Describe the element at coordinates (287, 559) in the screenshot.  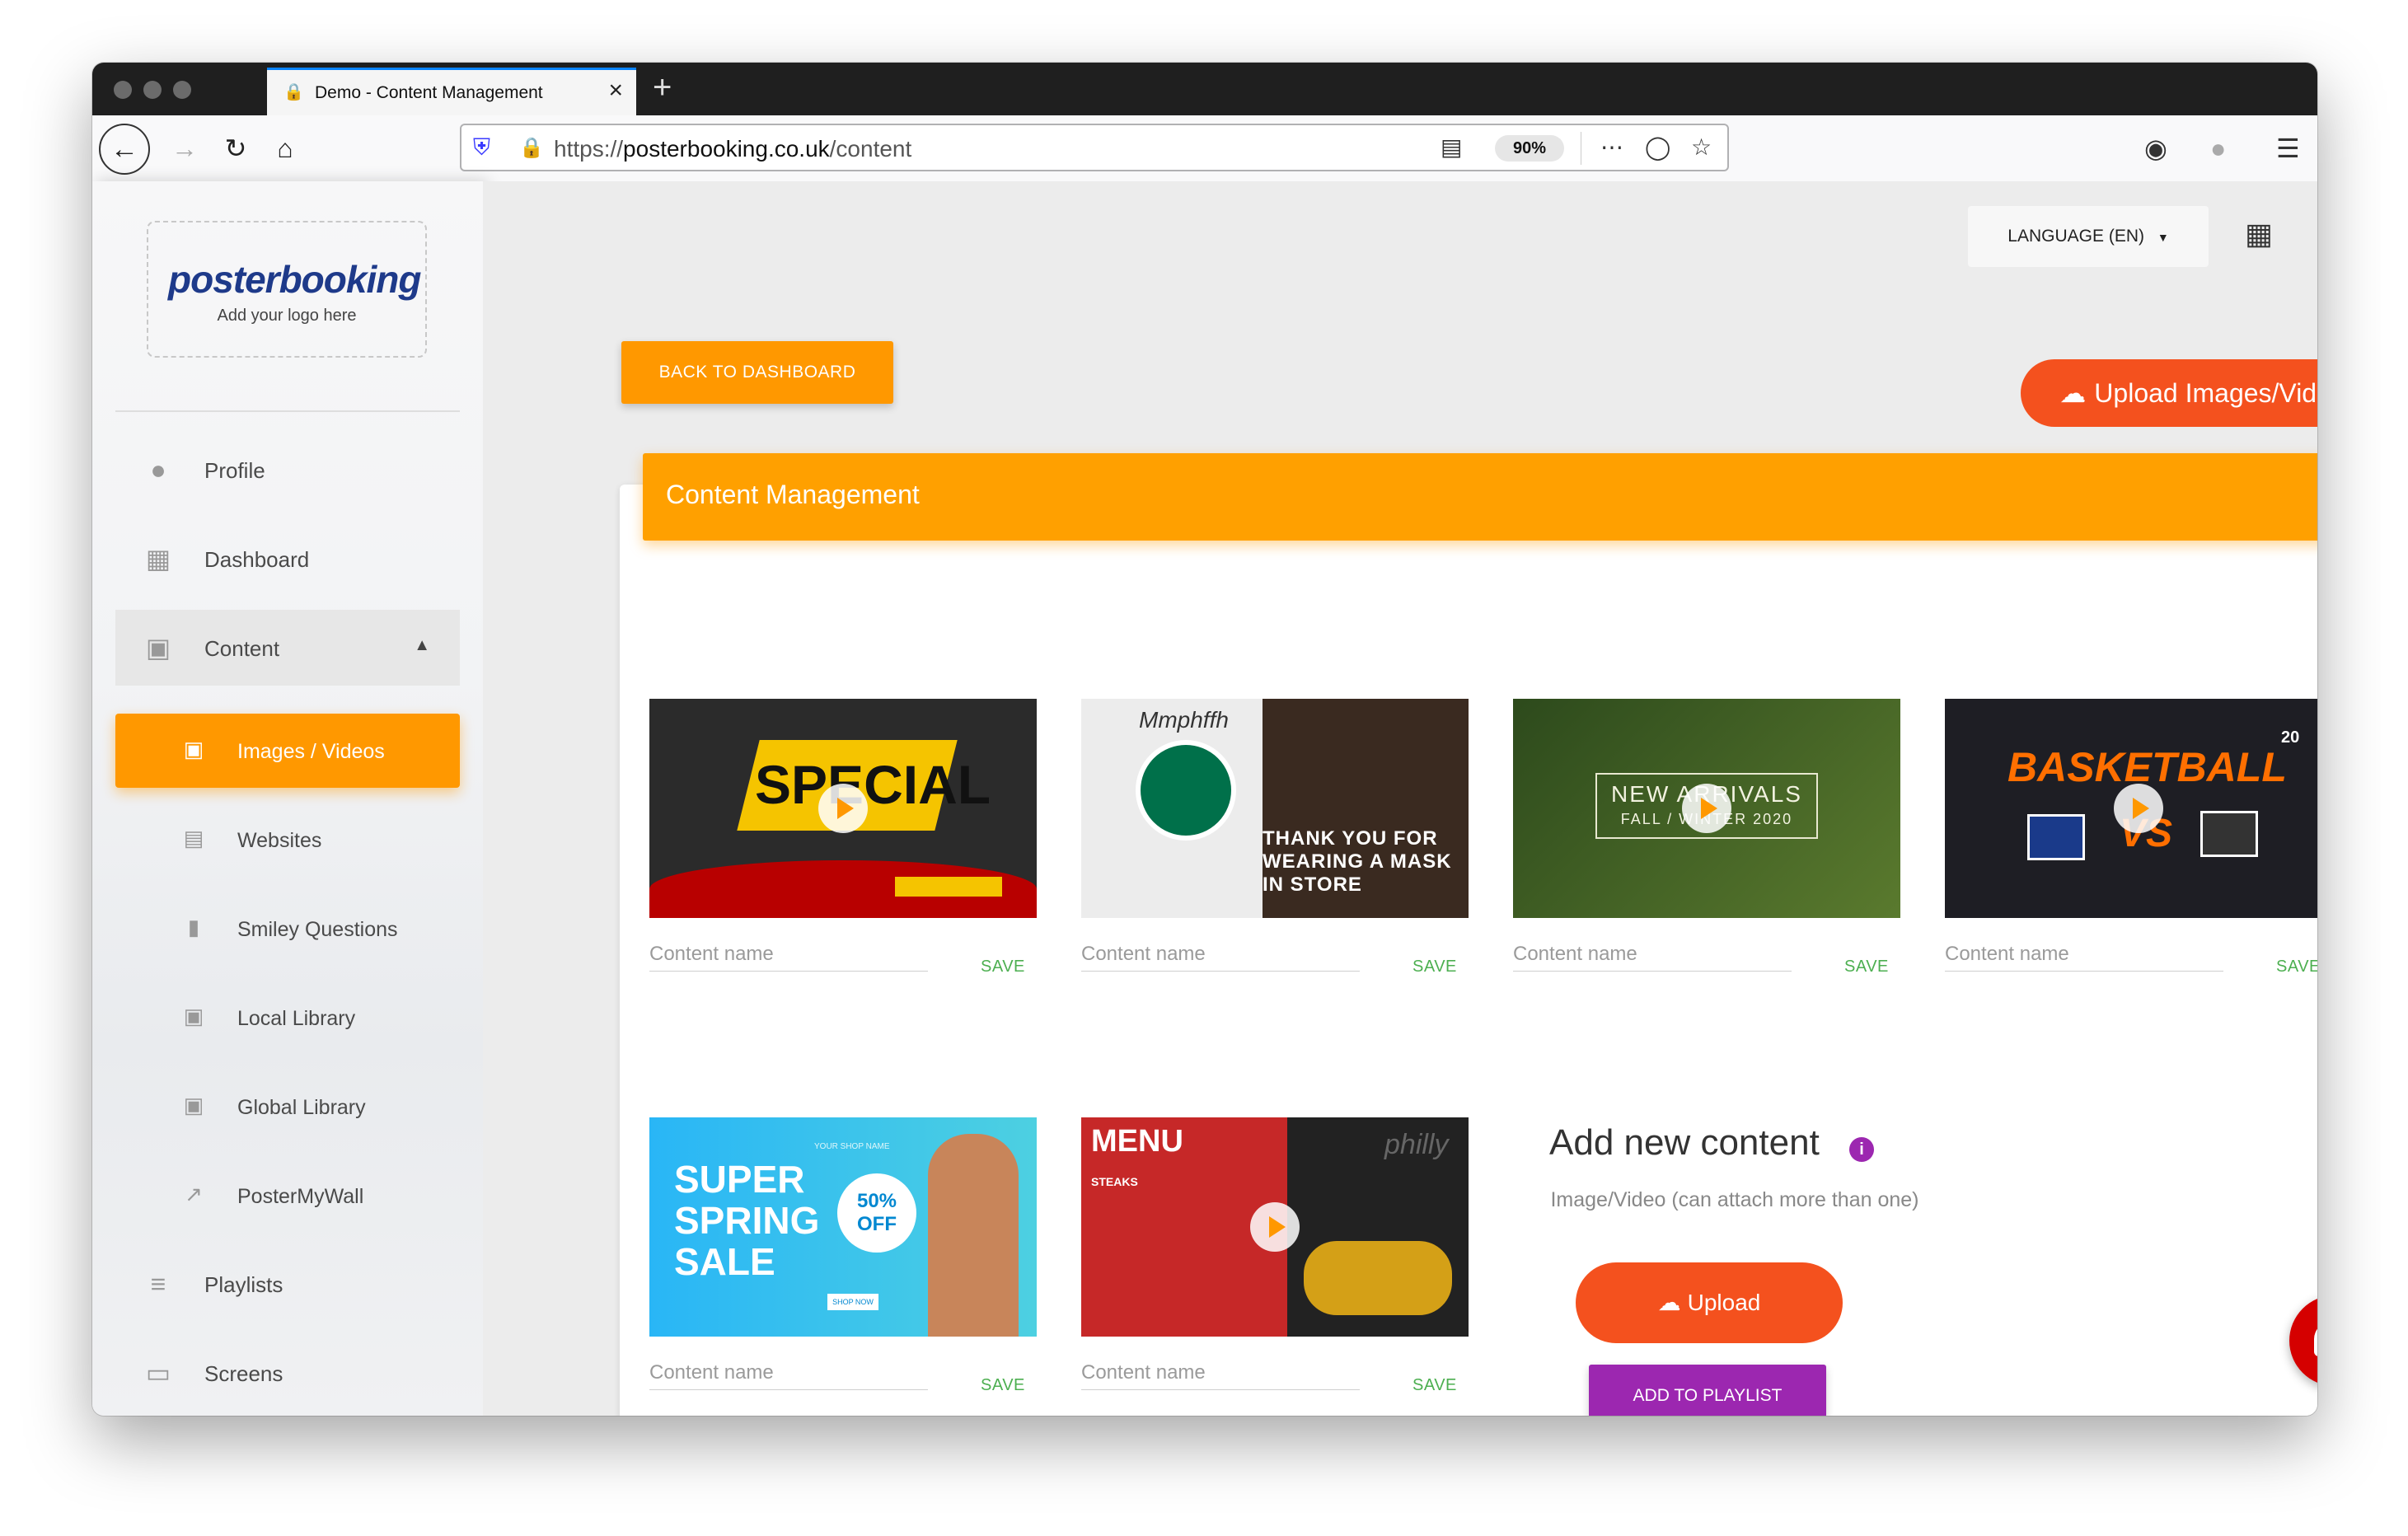
I see `sidebar-item-dashboard: ▦ Dashboard` at that location.